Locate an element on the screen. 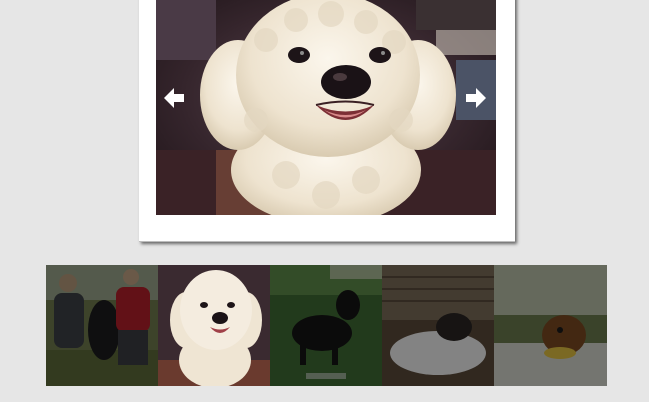 The width and height of the screenshot is (649, 402). brown-dog-outdoors-photo is located at coordinates (550, 325).